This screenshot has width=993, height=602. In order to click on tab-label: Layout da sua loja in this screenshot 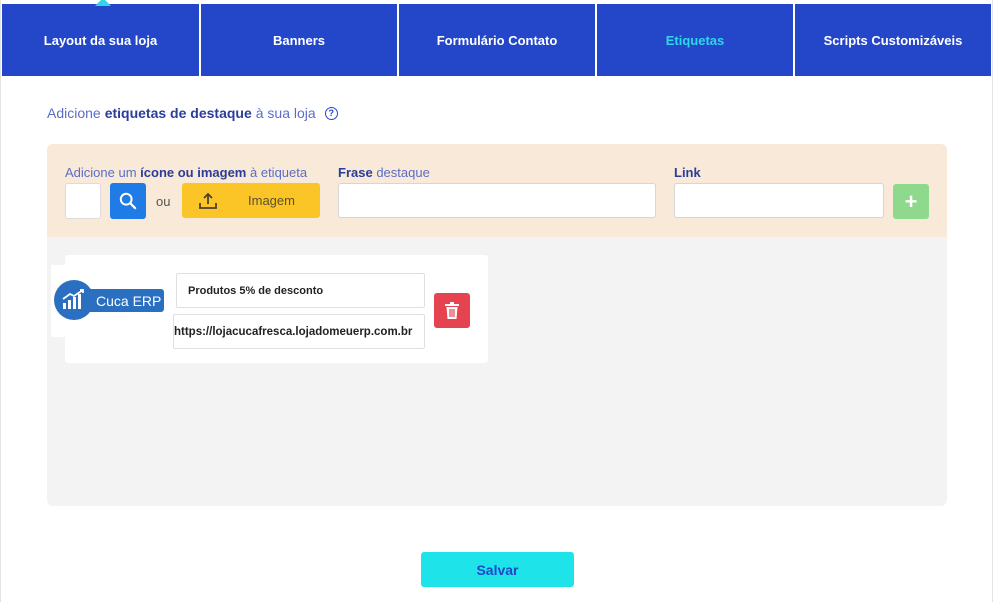, I will do `click(100, 40)`.